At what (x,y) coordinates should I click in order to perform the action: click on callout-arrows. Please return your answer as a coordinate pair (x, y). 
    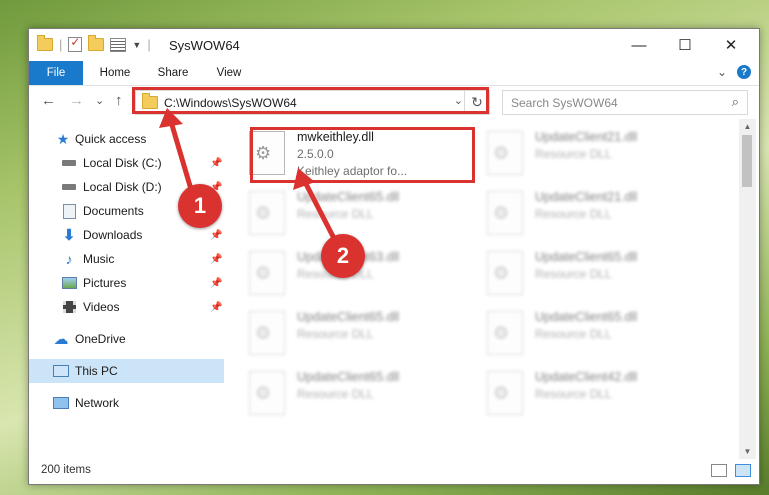
    Looking at the image, I should click on (251, 180).